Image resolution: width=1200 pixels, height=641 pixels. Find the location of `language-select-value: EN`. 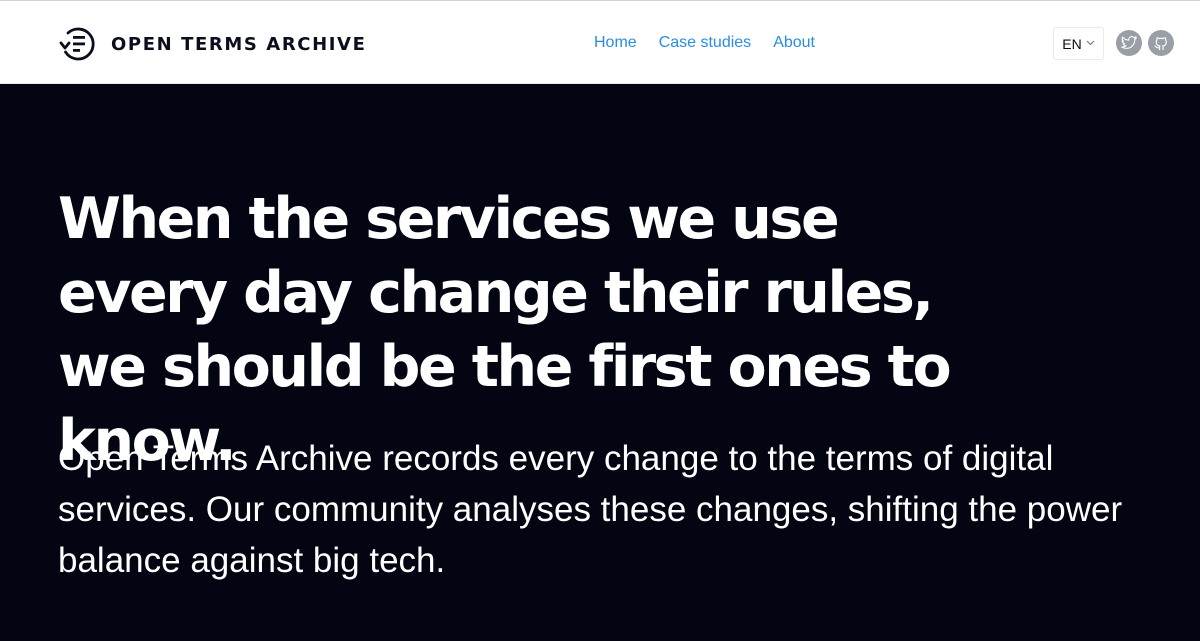

language-select-value: EN is located at coordinates (1072, 43).